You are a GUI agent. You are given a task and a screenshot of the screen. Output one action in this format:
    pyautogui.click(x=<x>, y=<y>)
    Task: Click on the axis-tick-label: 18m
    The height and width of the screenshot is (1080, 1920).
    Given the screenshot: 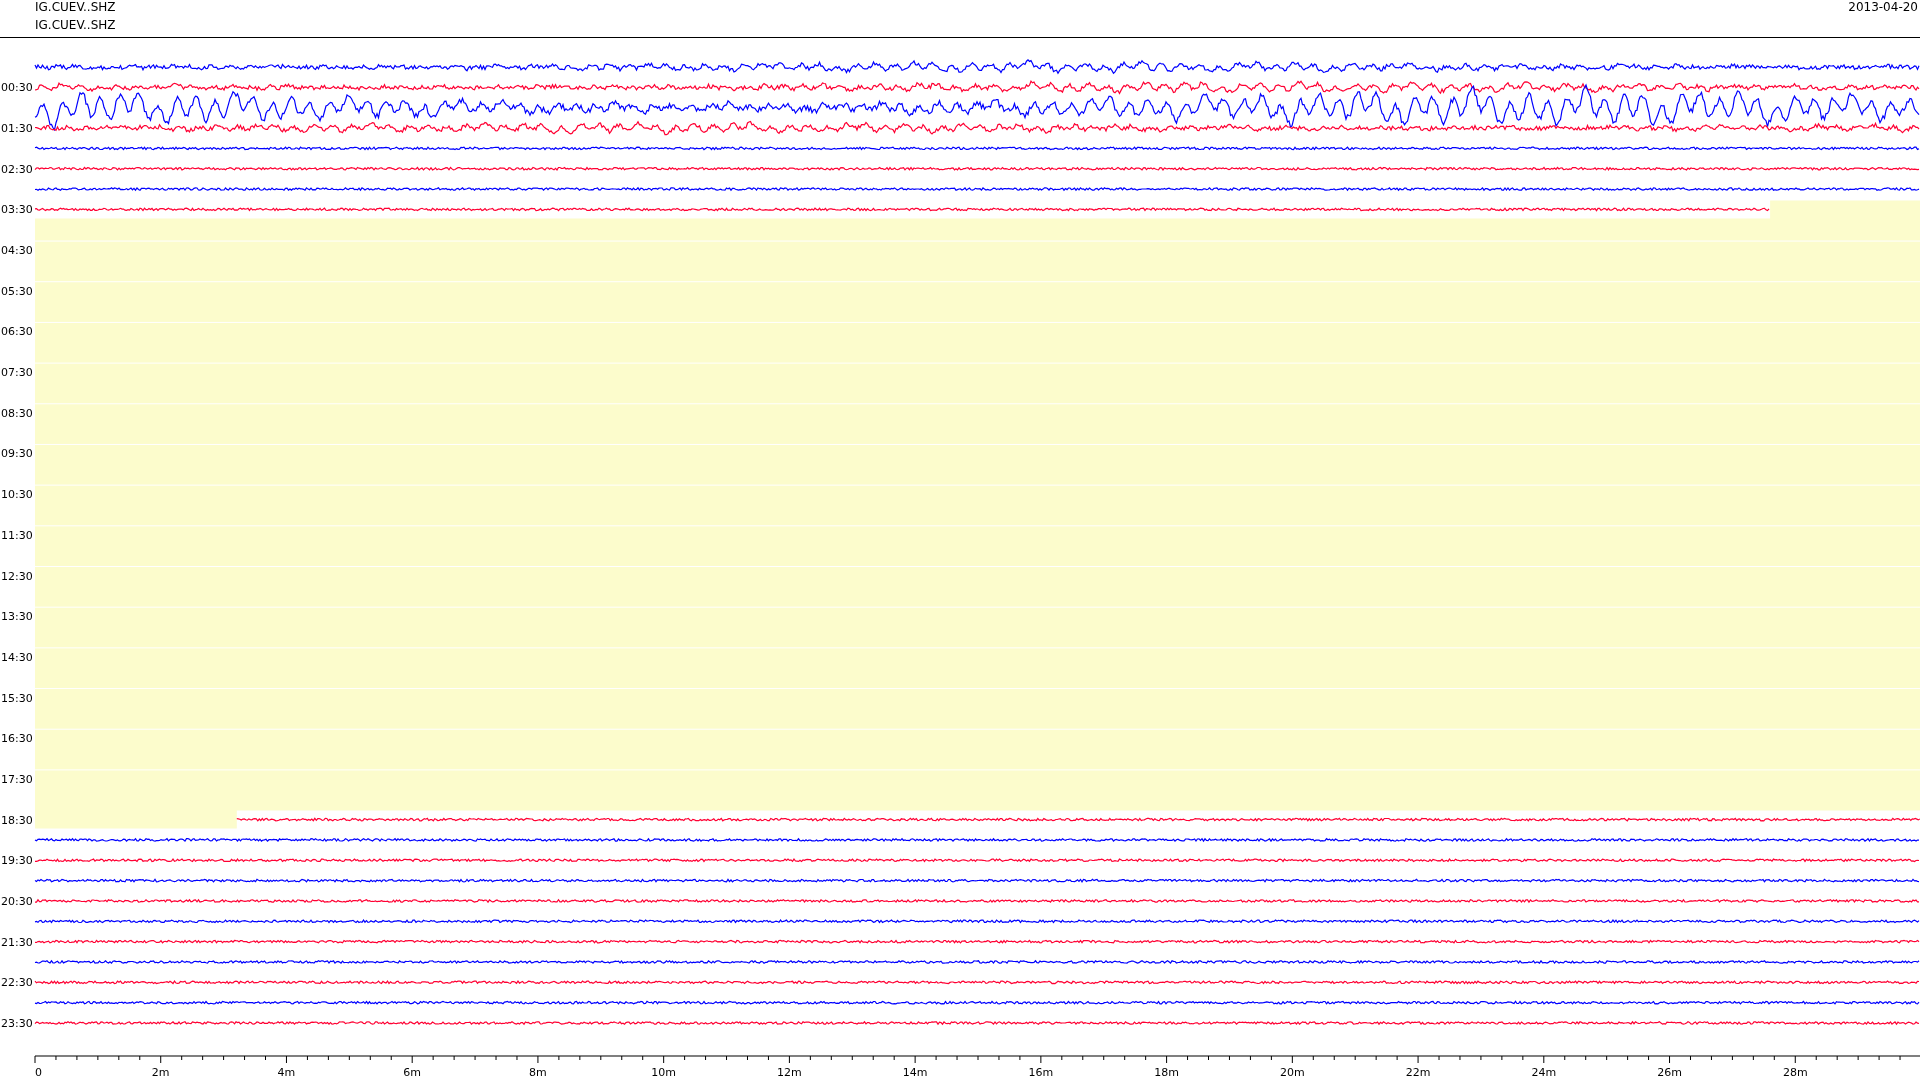 What is the action you would take?
    pyautogui.click(x=1166, y=1072)
    